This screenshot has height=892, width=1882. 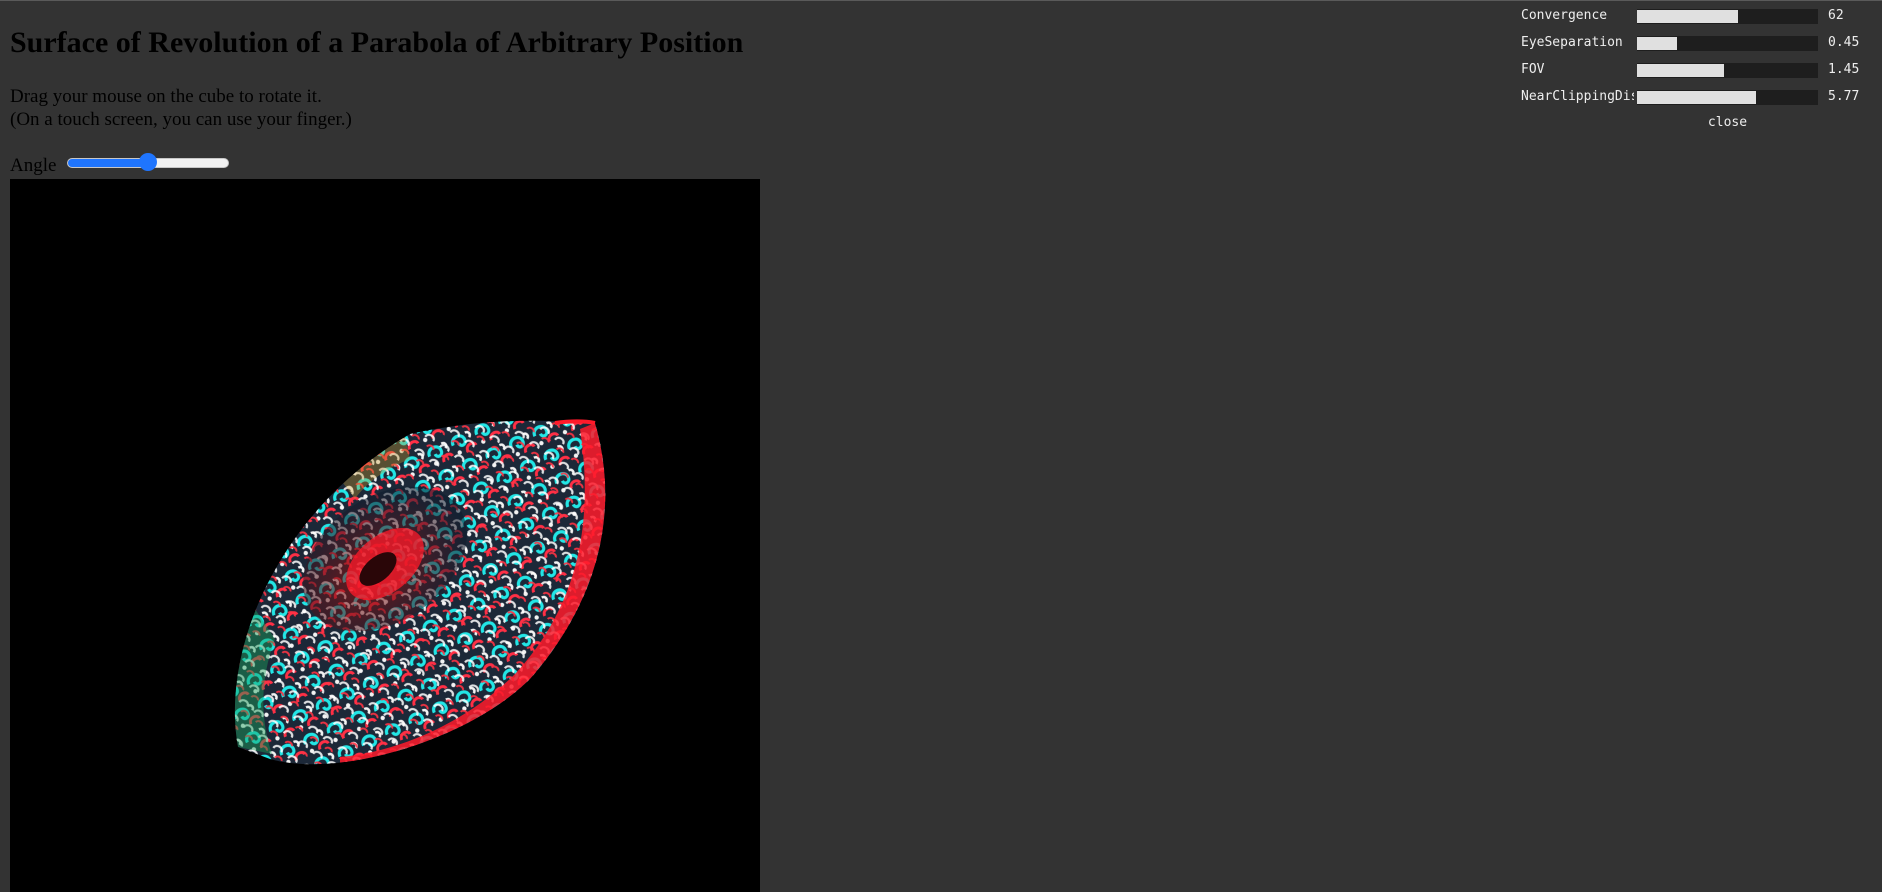 What do you see at coordinates (1836, 15) in the screenshot?
I see `convergence-value: 62` at bounding box center [1836, 15].